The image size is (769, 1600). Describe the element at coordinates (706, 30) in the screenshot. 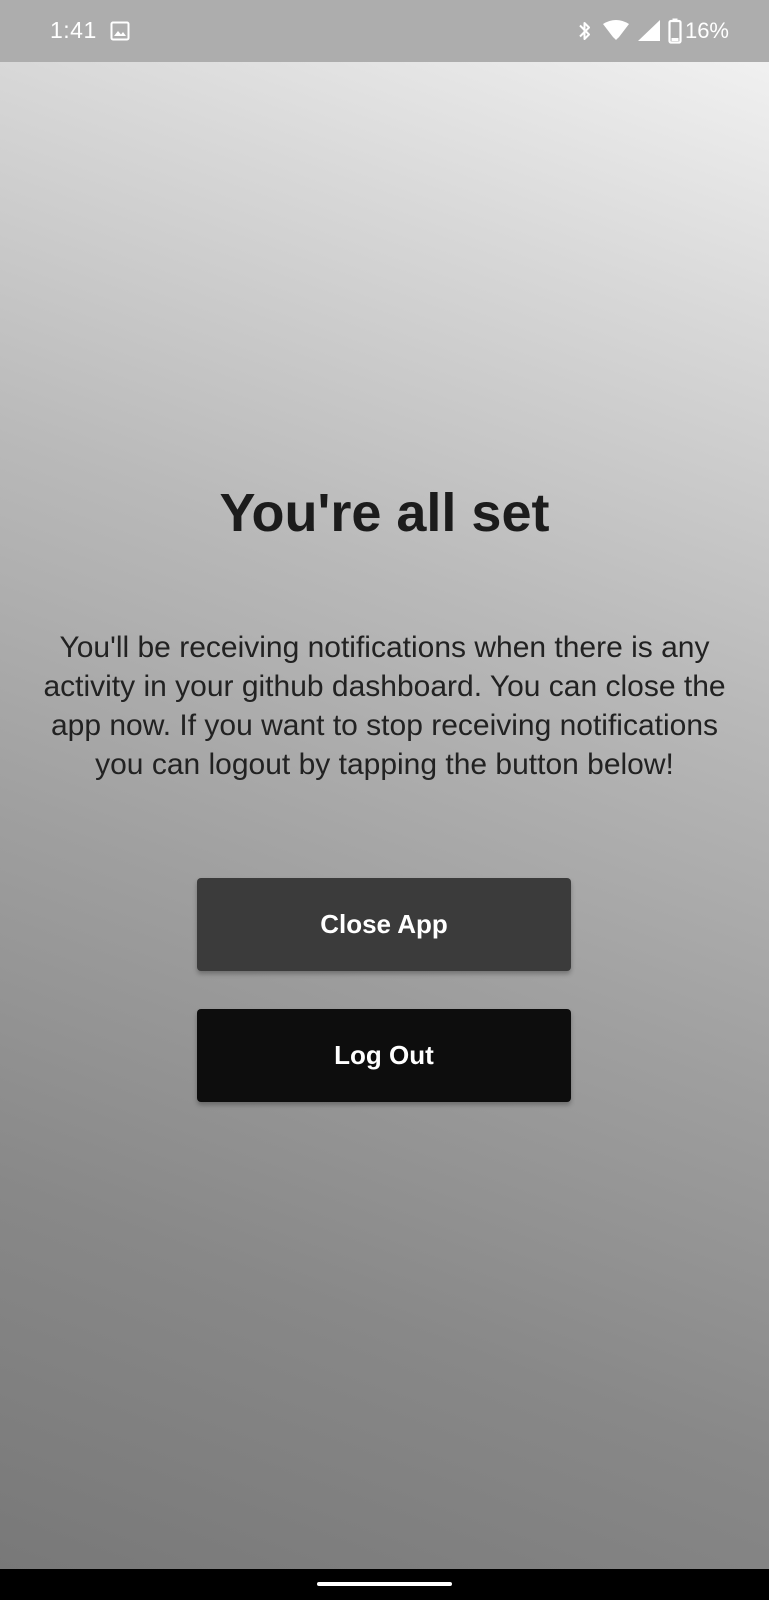

I see `battery-percent: 16%` at that location.